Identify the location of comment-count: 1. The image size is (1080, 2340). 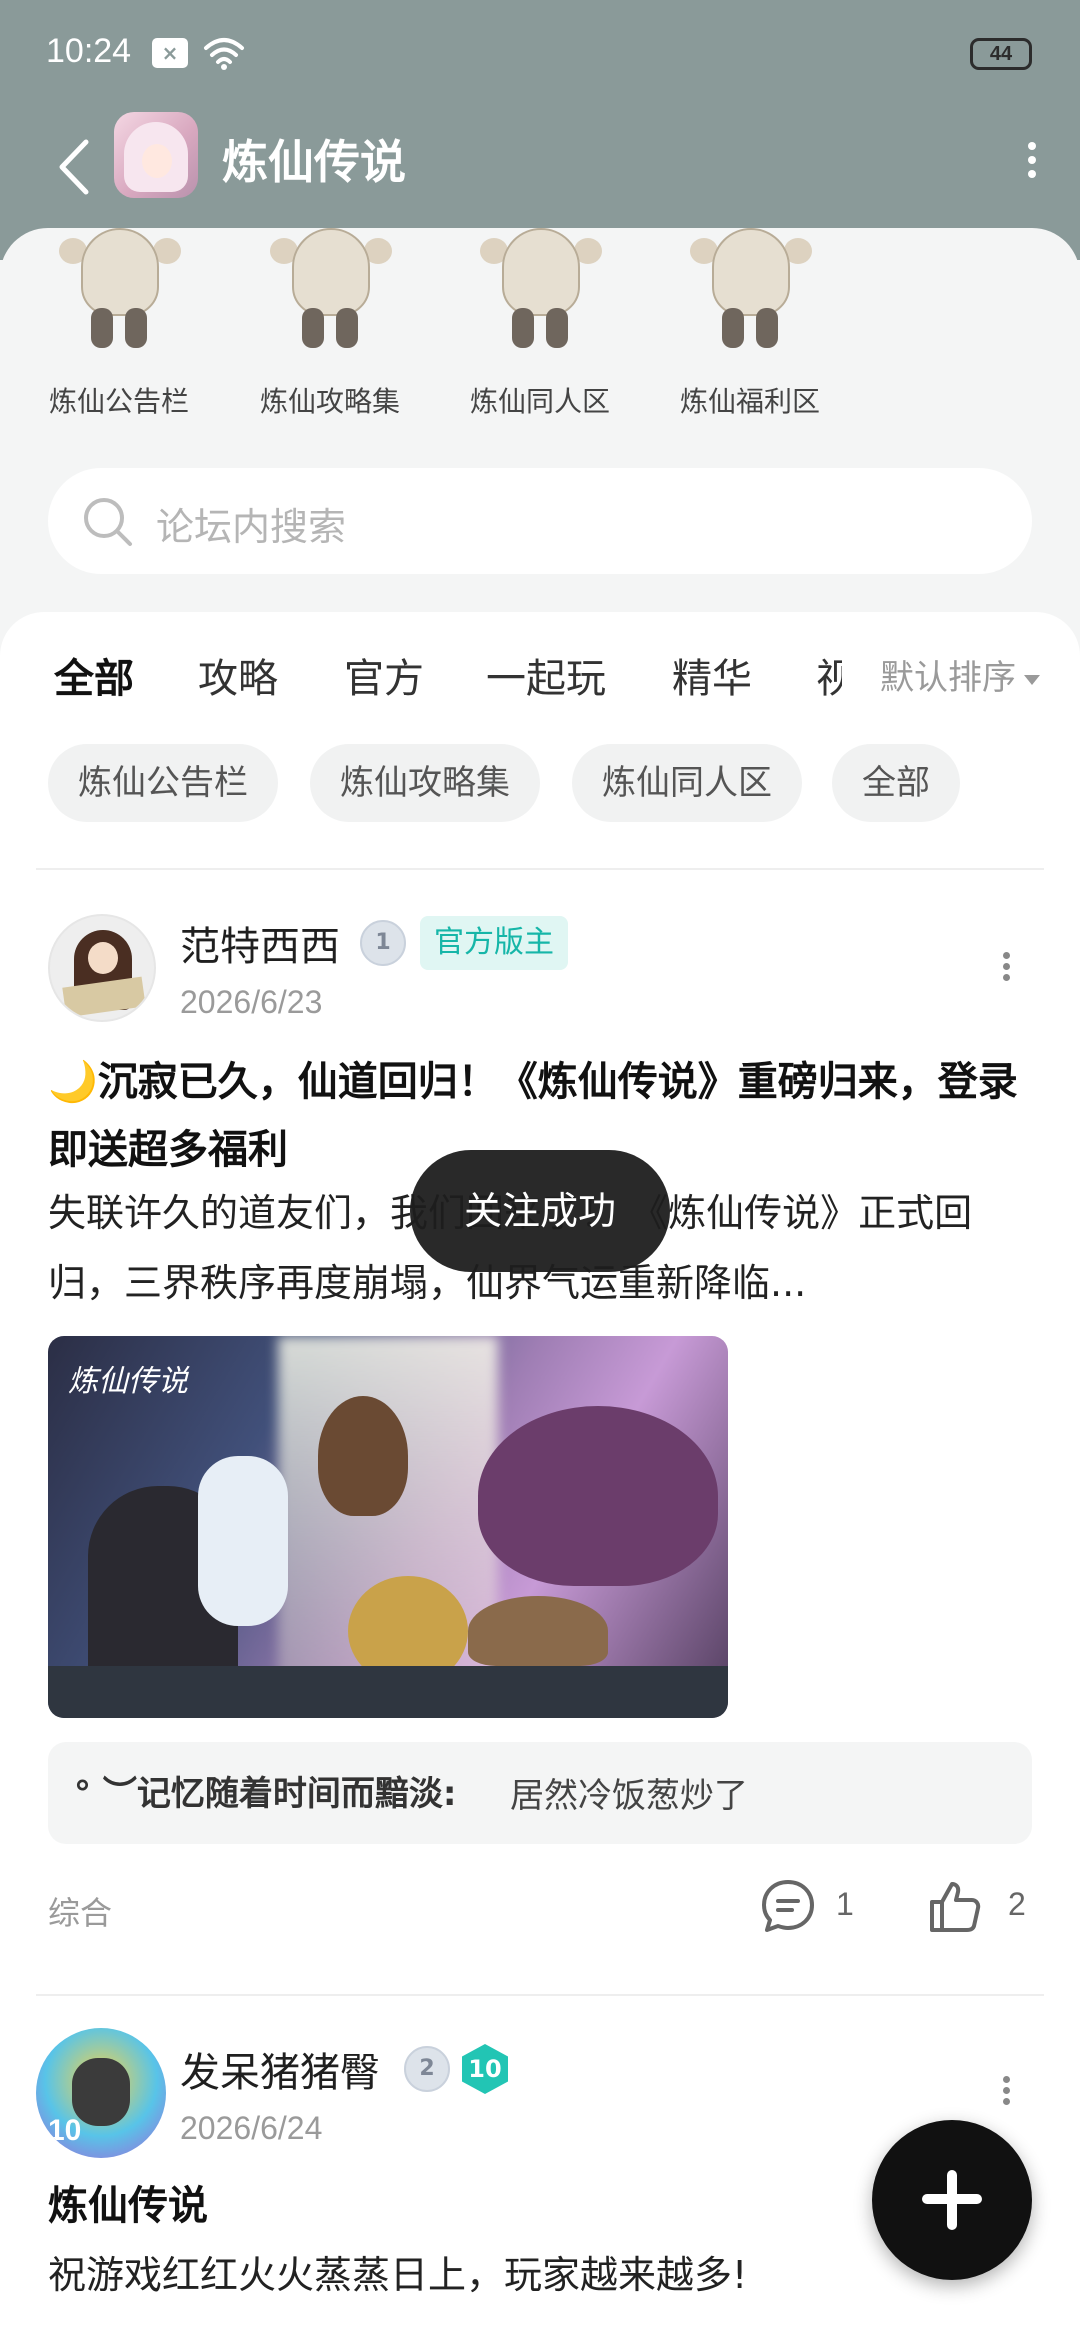
(845, 1904).